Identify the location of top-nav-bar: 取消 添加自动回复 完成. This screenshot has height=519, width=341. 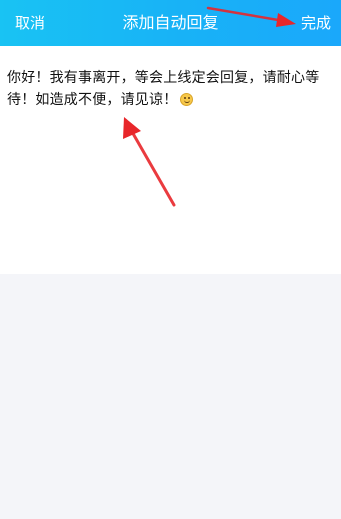
(170, 23).